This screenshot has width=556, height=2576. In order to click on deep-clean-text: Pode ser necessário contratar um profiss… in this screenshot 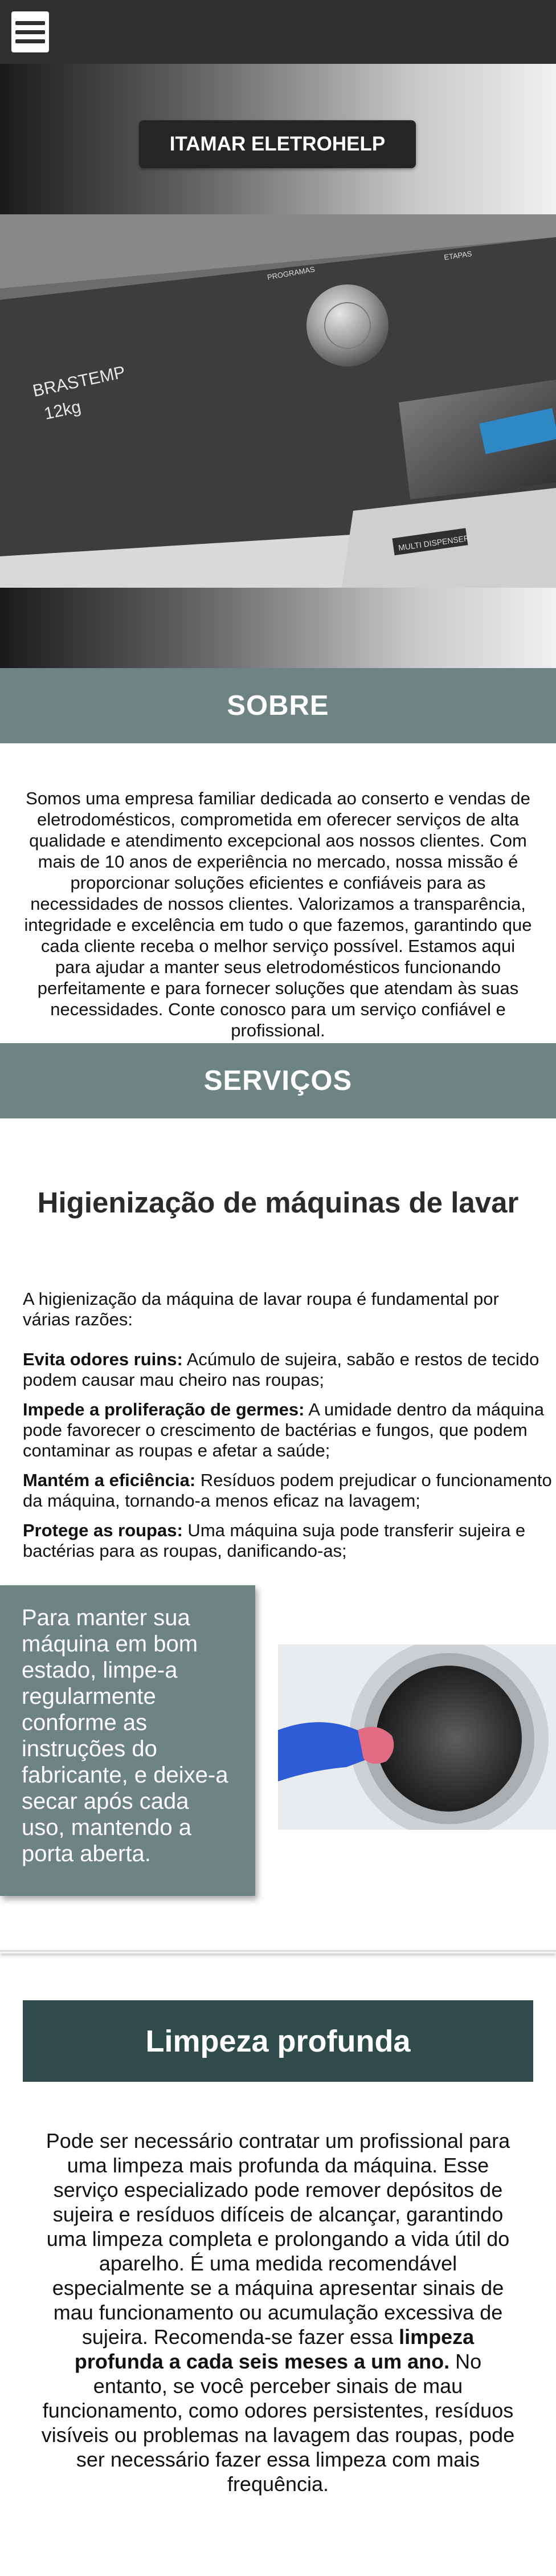, I will do `click(278, 2312)`.